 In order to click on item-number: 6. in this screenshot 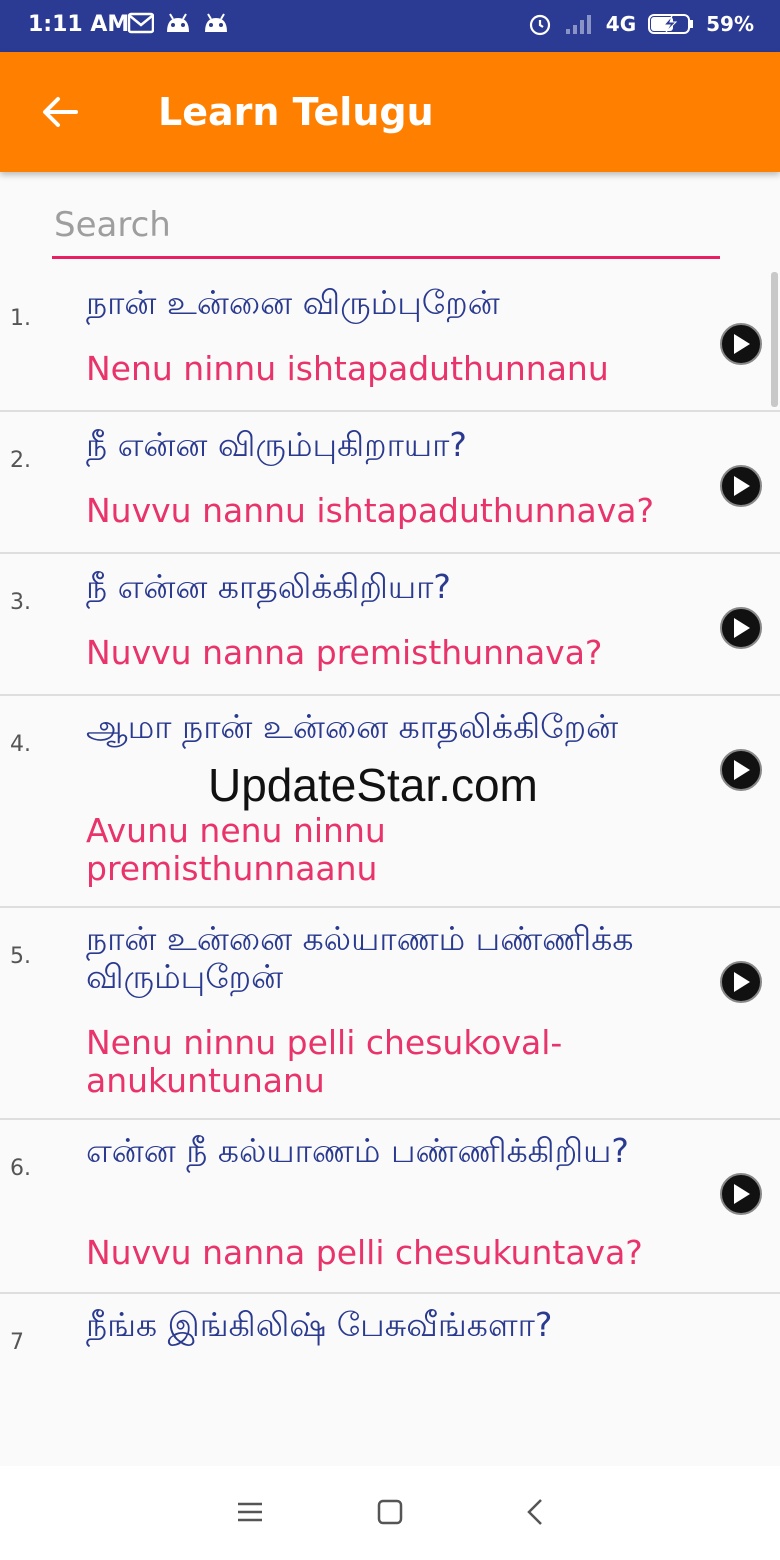, I will do `click(20, 1168)`.